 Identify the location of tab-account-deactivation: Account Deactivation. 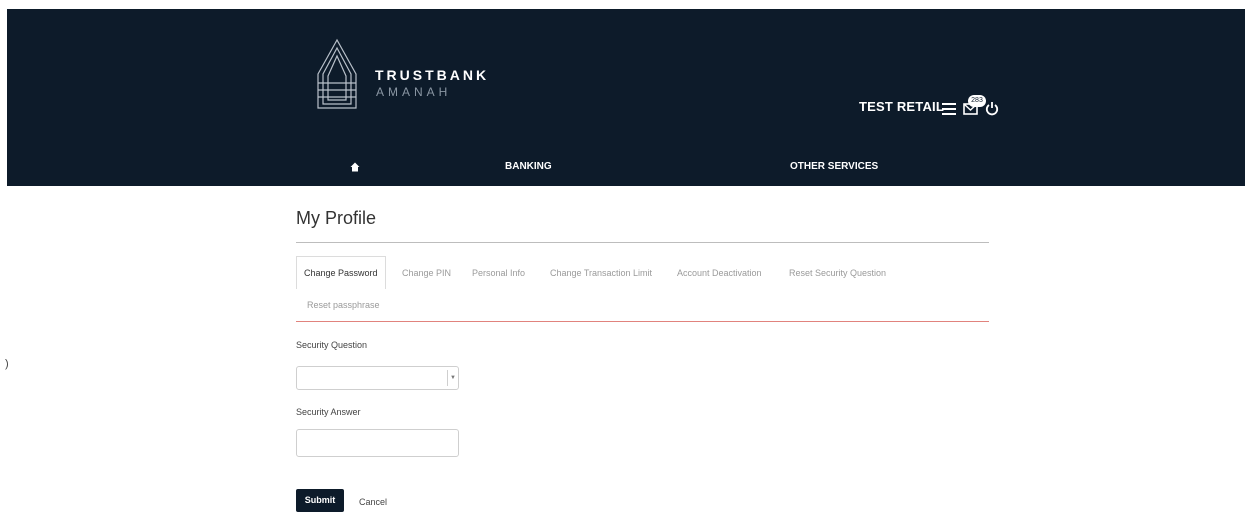
(719, 273).